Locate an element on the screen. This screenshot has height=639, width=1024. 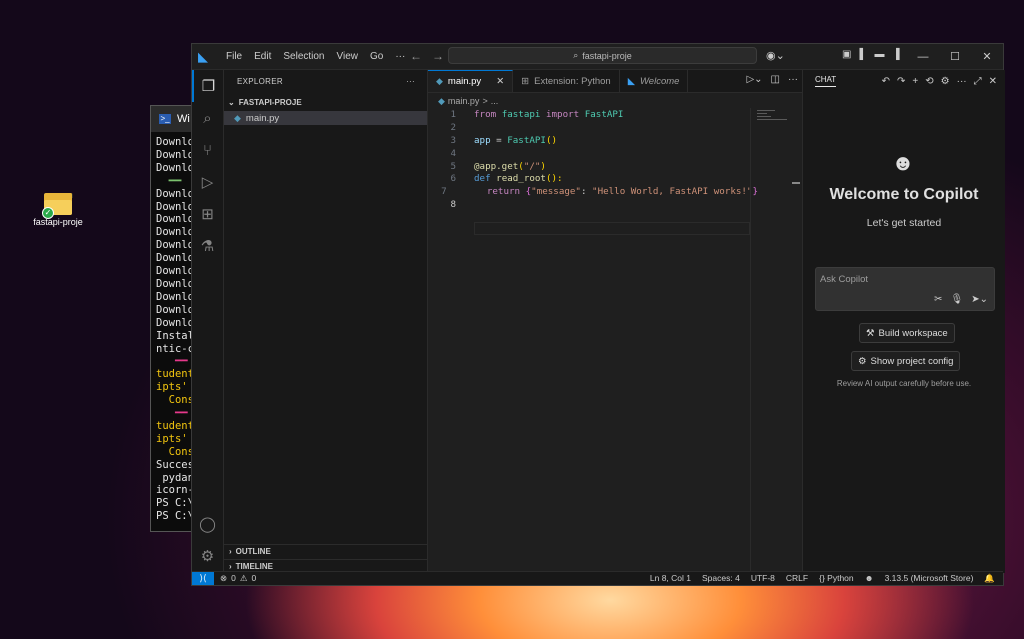
tab-label: Welcome is located at coordinates (660, 81).